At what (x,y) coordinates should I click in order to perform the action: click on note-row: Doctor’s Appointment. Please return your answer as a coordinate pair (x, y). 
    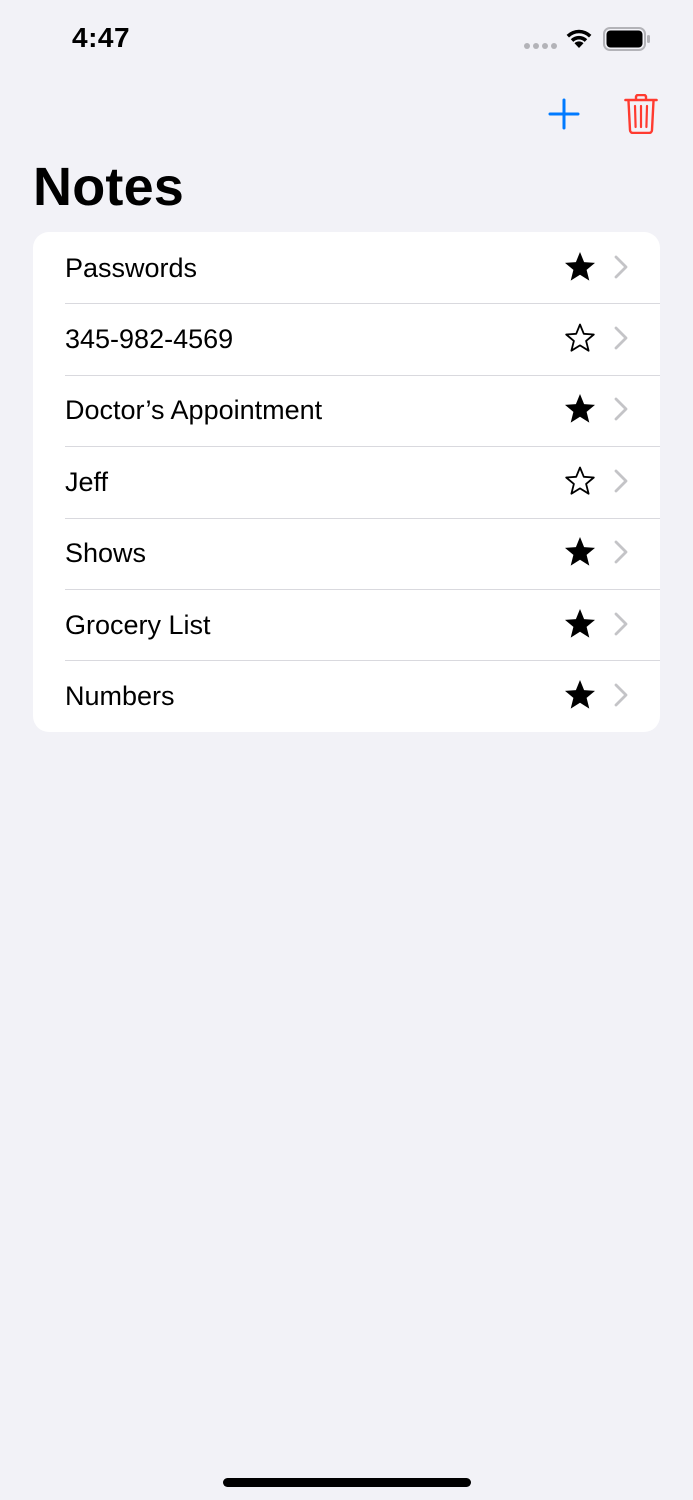
    Looking at the image, I should click on (346, 410).